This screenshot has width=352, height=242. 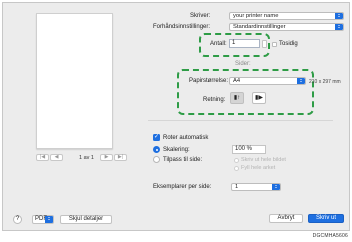 What do you see at coordinates (183, 160) in the screenshot?
I see `fit-to-page-label: Tilpass til side:` at bounding box center [183, 160].